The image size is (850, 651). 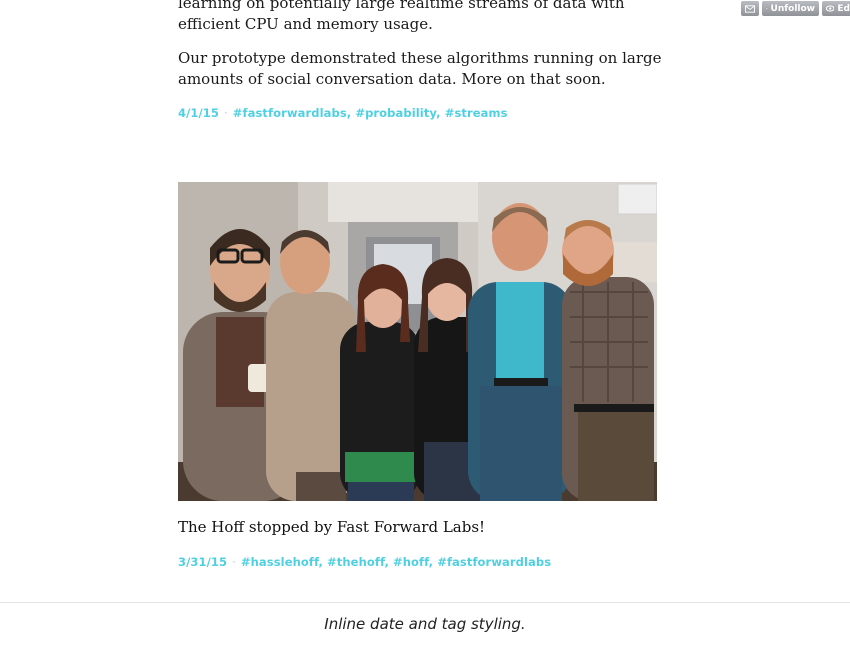 What do you see at coordinates (202, 562) in the screenshot?
I see `post-date-link: 3/31/15` at bounding box center [202, 562].